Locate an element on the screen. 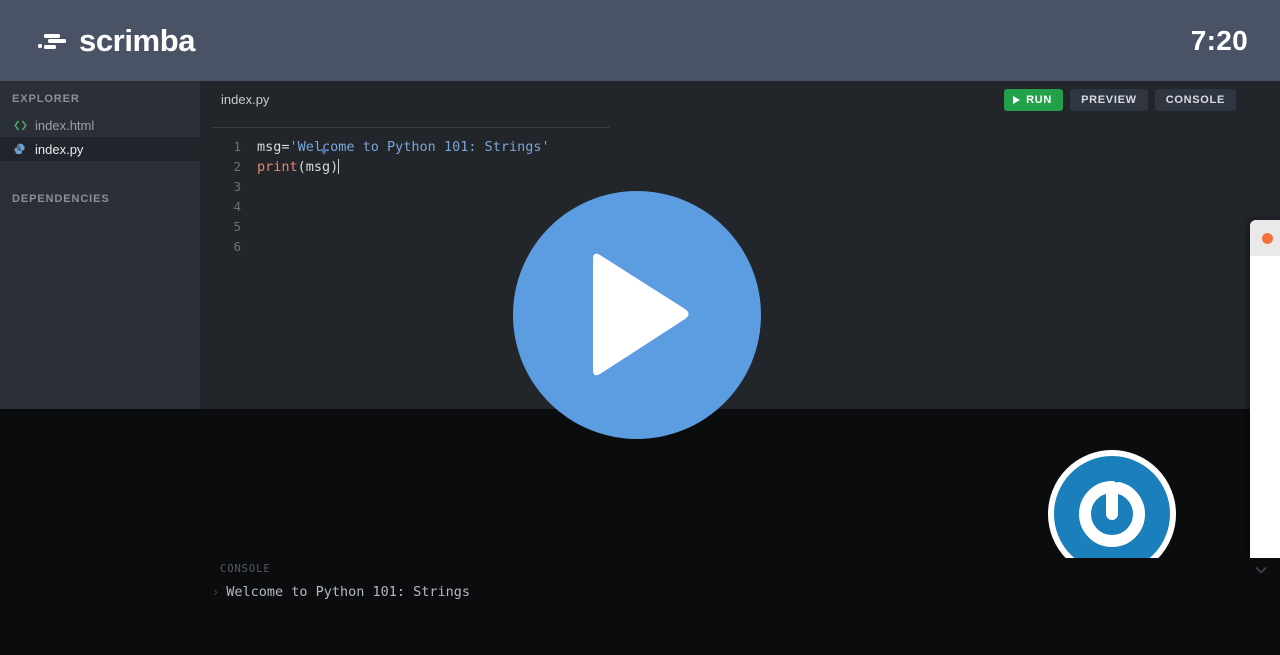 This screenshot has width=1280, height=655. python-icon is located at coordinates (20, 149).